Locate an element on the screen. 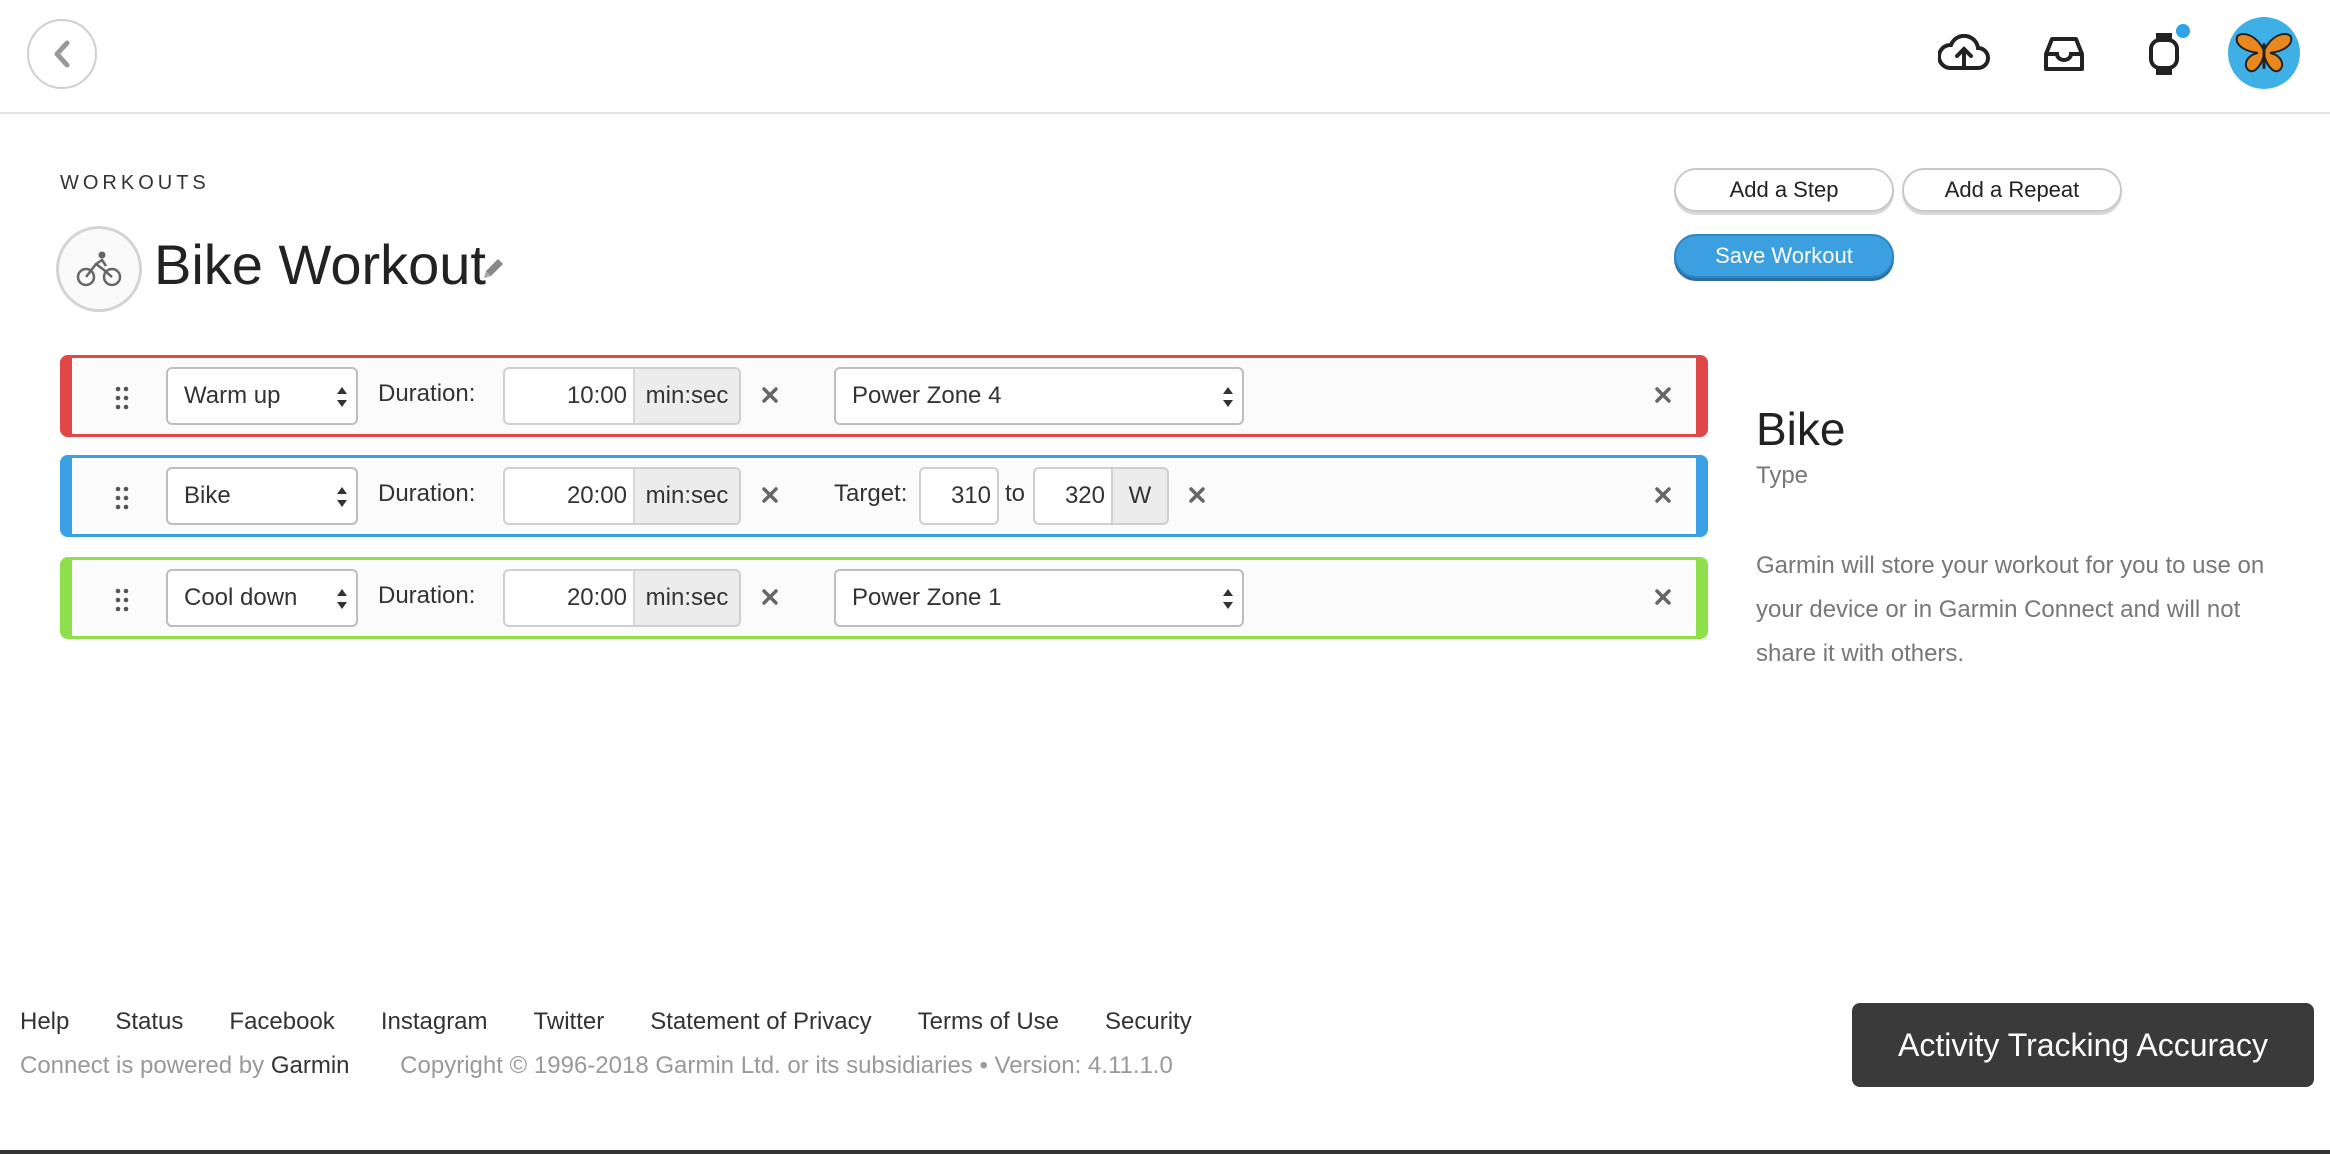  step-type-value: Bike is located at coordinates (207, 495).